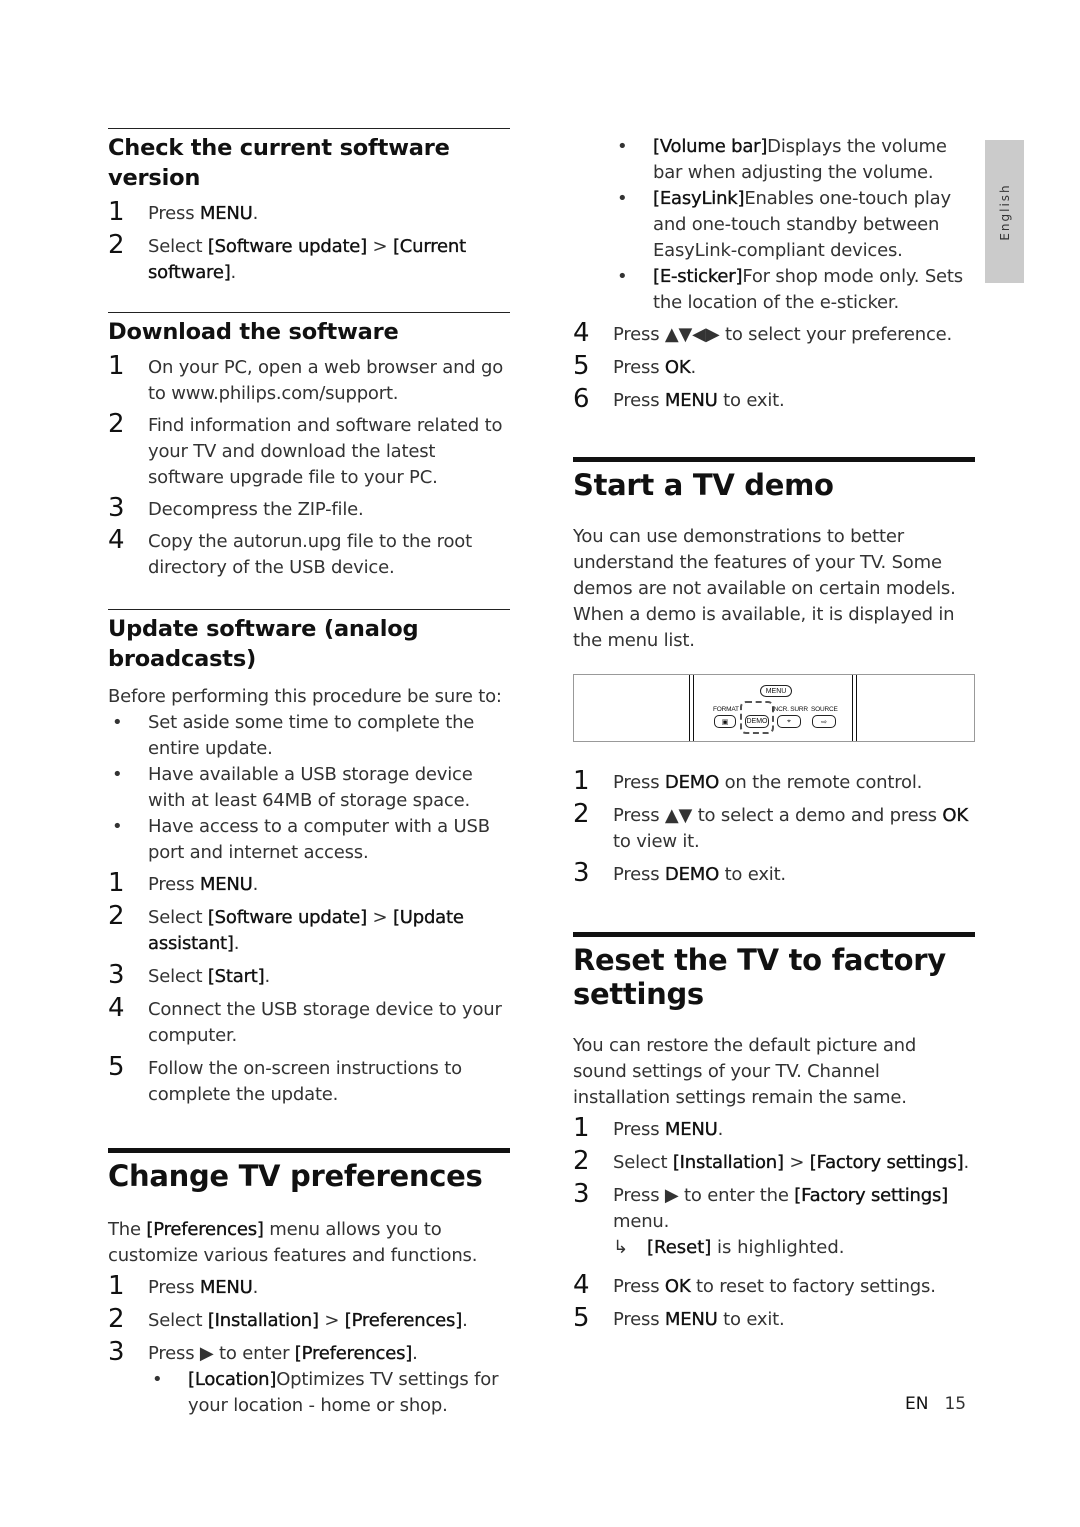 This screenshot has width=1080, height=1527. What do you see at coordinates (189, 975) in the screenshot?
I see `step: 3 Select [Start].` at bounding box center [189, 975].